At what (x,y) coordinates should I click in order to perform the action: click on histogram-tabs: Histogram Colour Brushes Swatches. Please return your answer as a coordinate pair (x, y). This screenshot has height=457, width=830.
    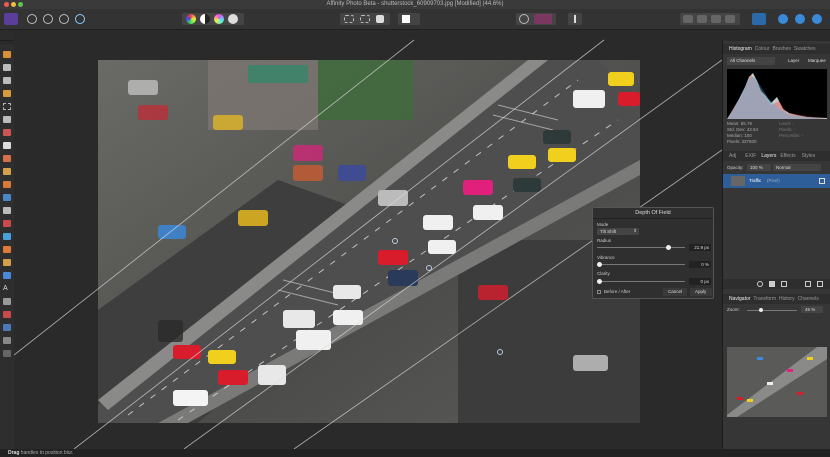
    Looking at the image, I should click on (776, 49).